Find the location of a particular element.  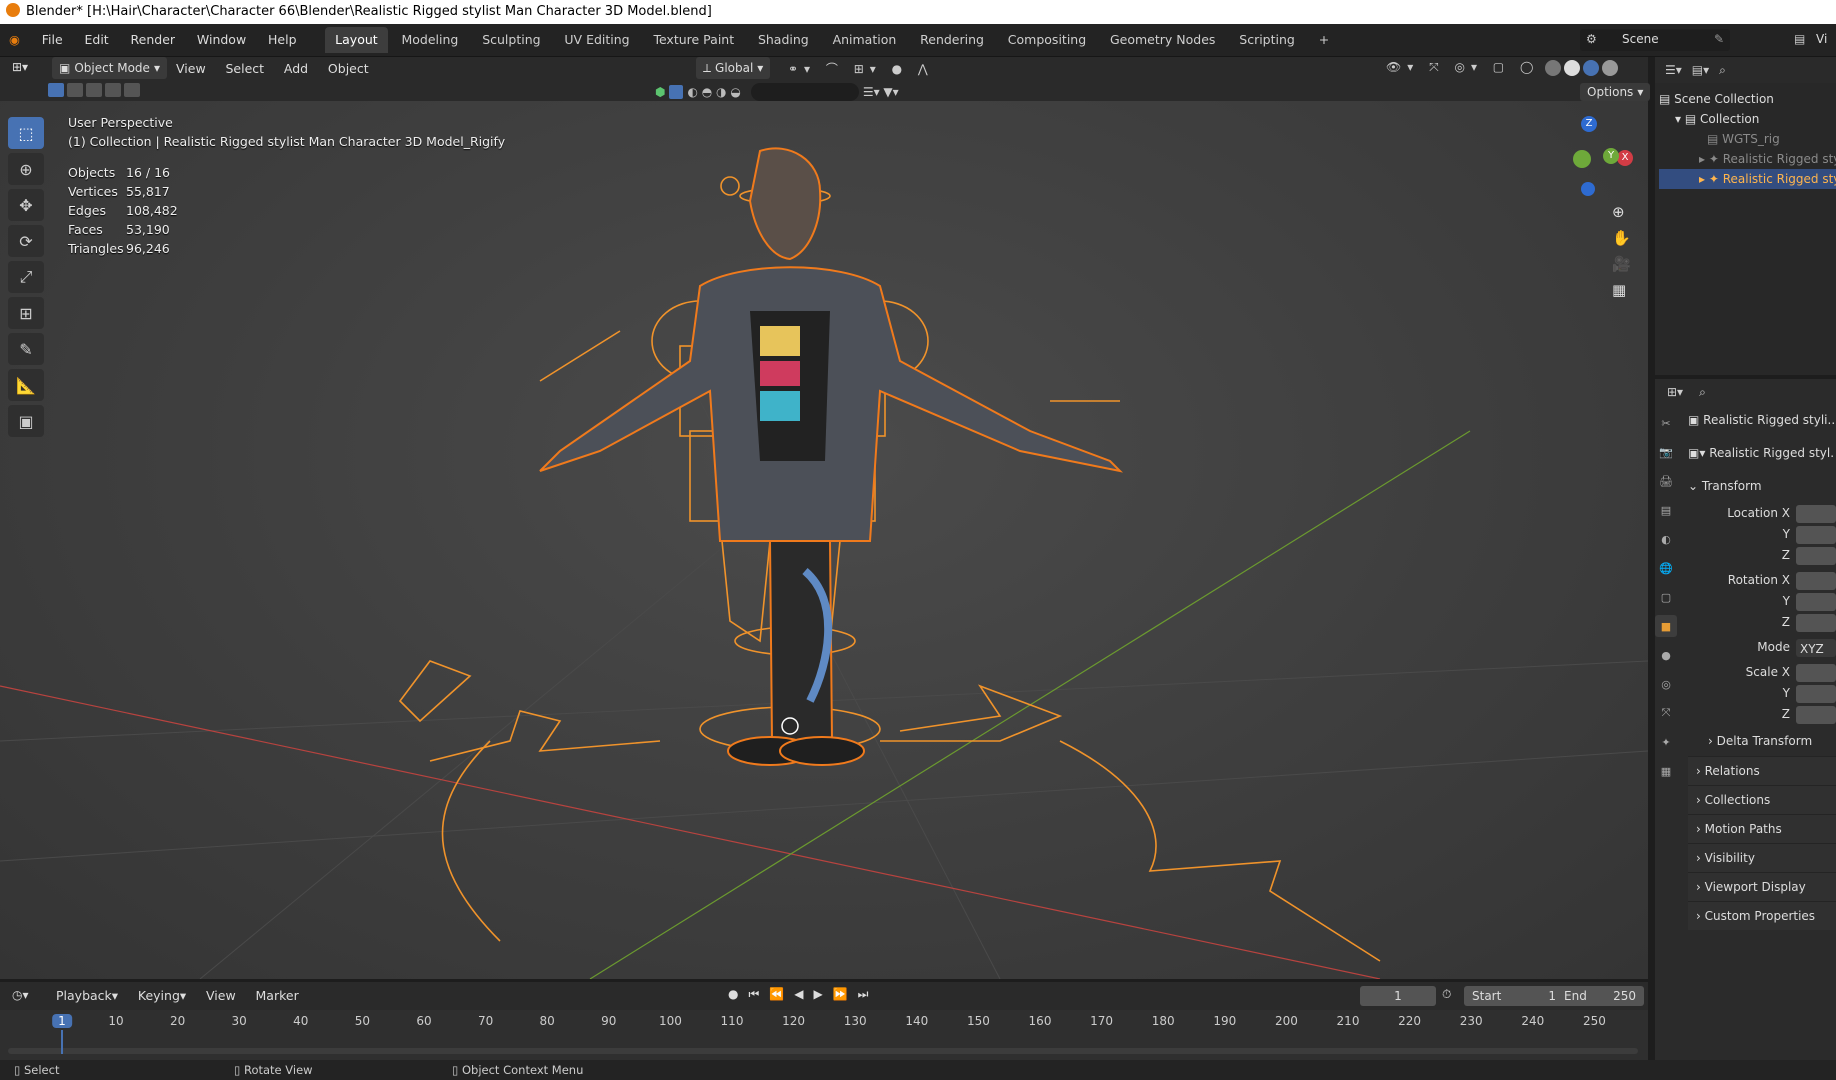

tab-shading: Shading is located at coordinates (783, 40).